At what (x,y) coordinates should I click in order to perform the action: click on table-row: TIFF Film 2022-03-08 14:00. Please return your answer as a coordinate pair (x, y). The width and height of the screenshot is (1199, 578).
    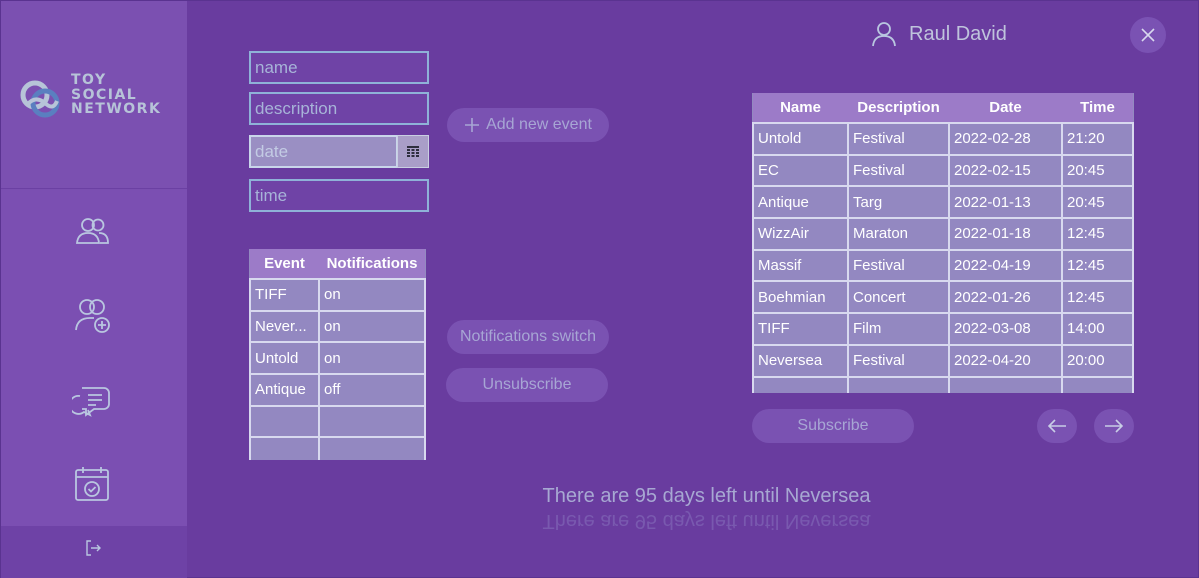
    Looking at the image, I should click on (943, 329).